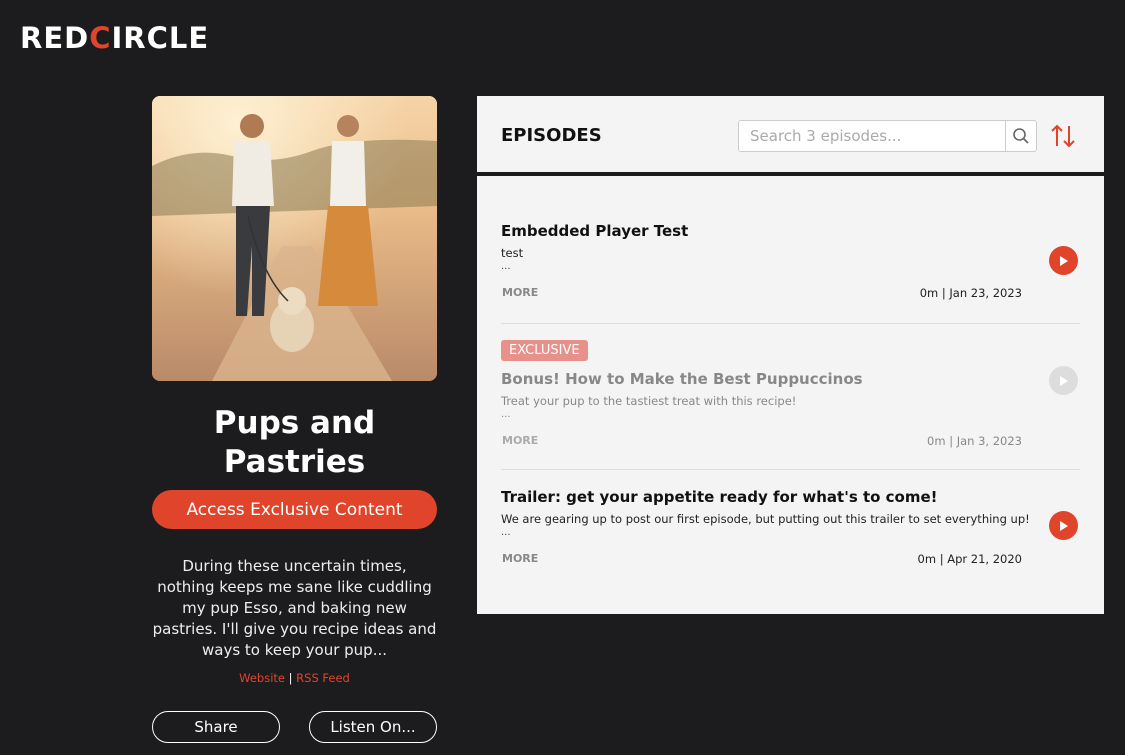 Image resolution: width=1125 pixels, height=755 pixels. I want to click on share-button: Share, so click(216, 727).